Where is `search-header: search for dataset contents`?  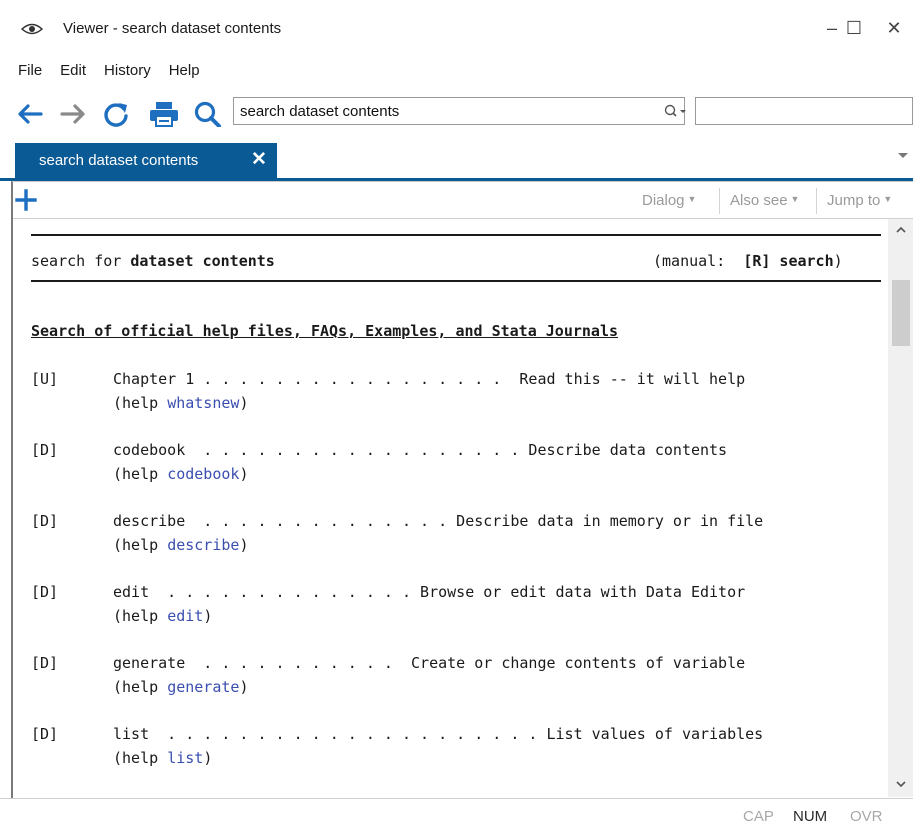
search-header: search for dataset contents is located at coordinates (153, 261).